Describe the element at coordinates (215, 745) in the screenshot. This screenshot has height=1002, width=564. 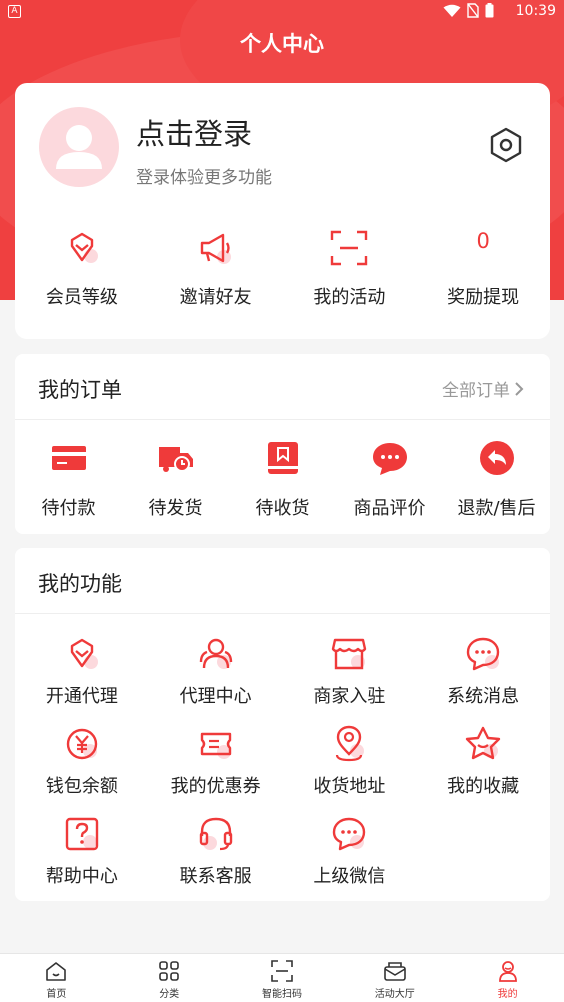
I see `coupon-icon` at that location.